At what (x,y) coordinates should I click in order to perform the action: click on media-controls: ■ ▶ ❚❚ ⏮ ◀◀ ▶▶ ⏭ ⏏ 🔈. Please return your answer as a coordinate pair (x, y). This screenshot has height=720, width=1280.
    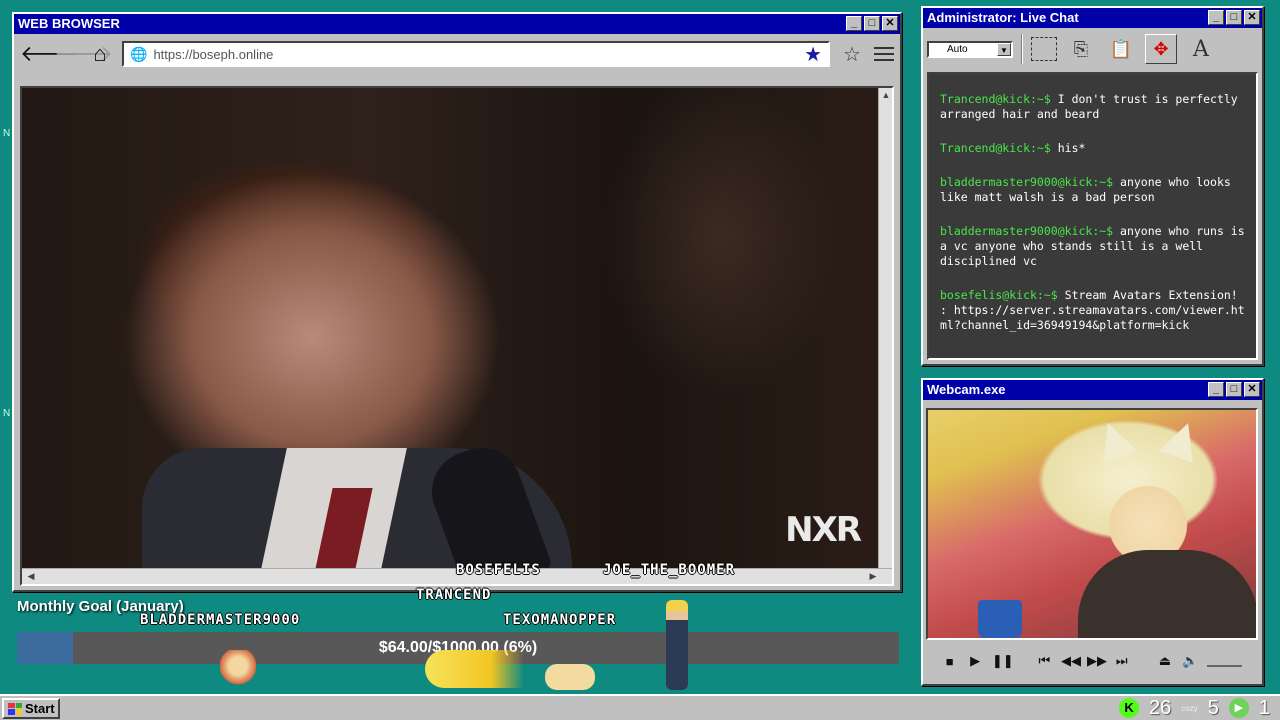
    Looking at the image, I should click on (1092, 661).